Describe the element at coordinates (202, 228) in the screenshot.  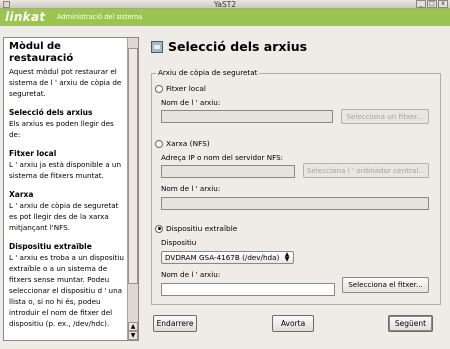
I see `radio-label: Dispositiu extraïble` at that location.